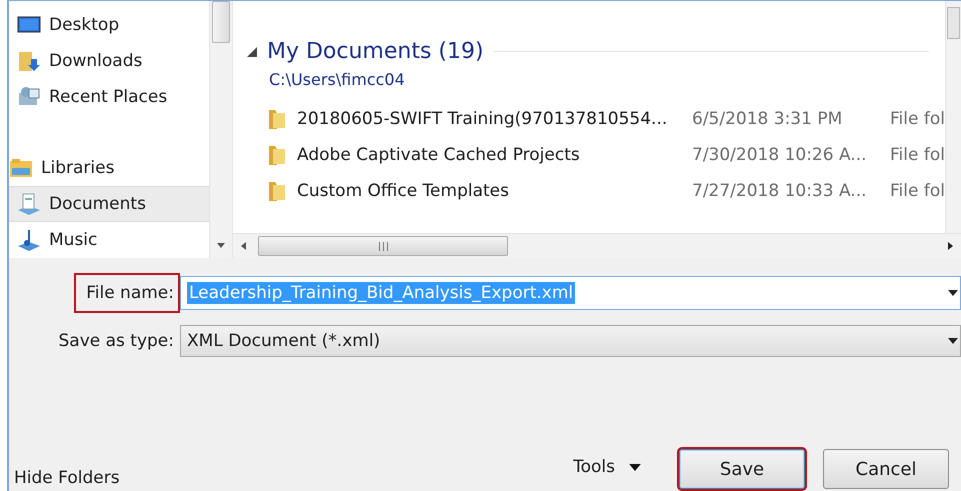  Describe the element at coordinates (742, 469) in the screenshot. I see `save-button: Save` at that location.